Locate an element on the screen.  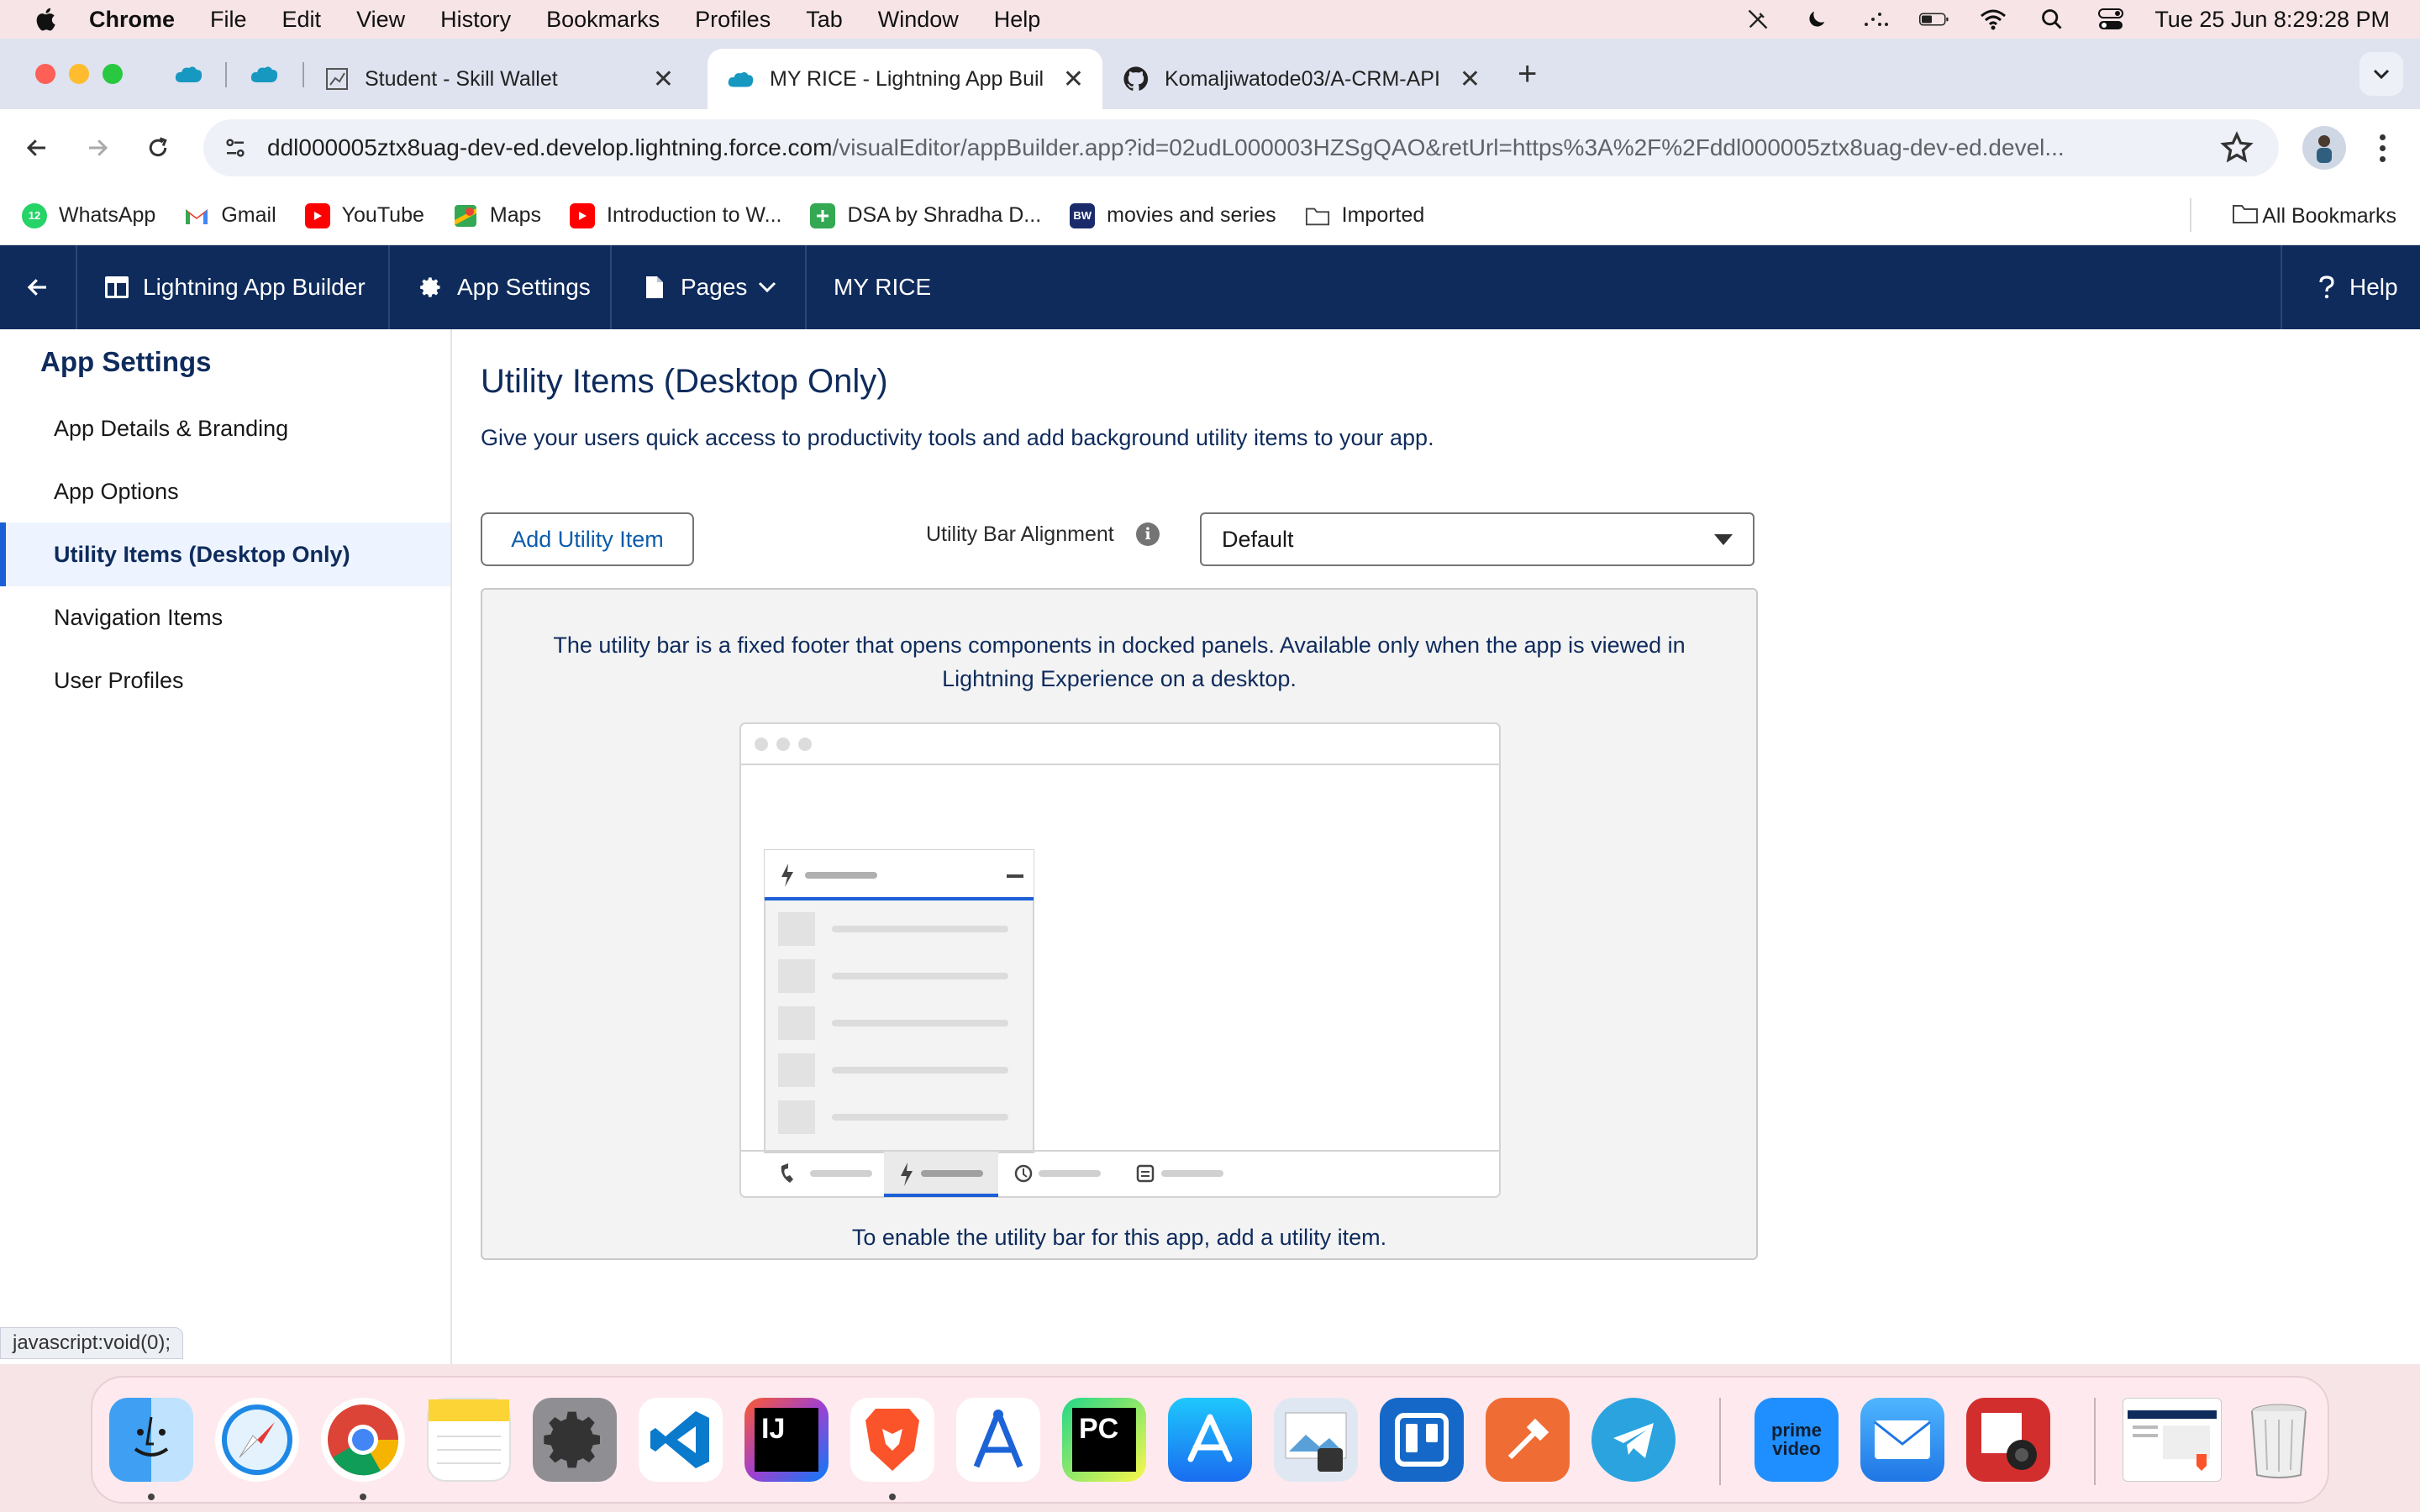
dock-telegram is located at coordinates (1633, 1440).